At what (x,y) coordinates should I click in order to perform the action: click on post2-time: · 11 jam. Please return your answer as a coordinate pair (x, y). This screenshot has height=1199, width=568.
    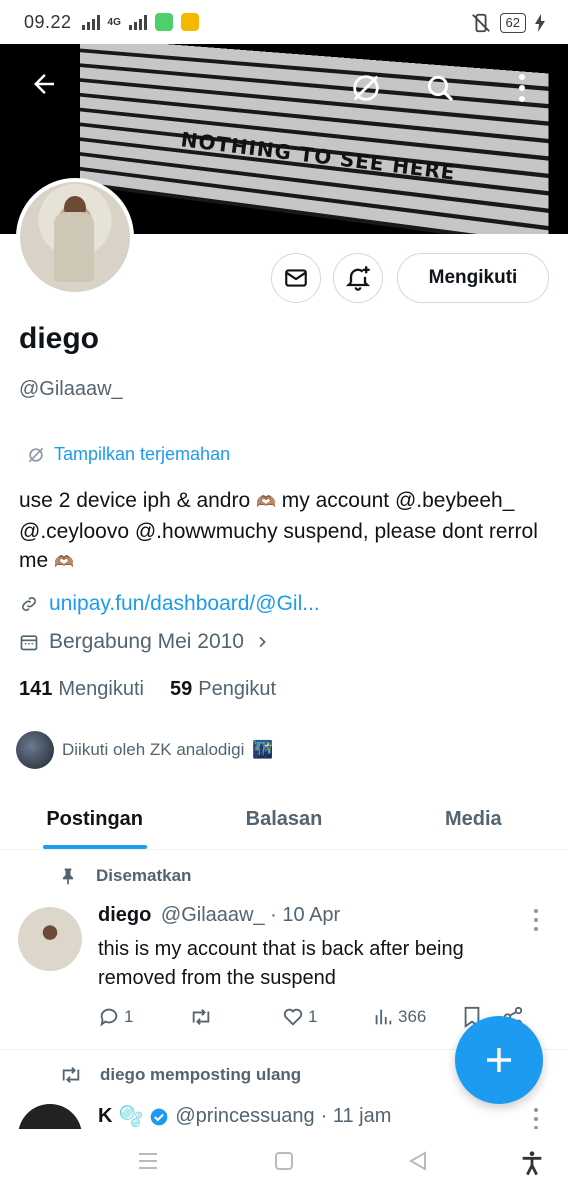
    Looking at the image, I should click on (356, 1116).